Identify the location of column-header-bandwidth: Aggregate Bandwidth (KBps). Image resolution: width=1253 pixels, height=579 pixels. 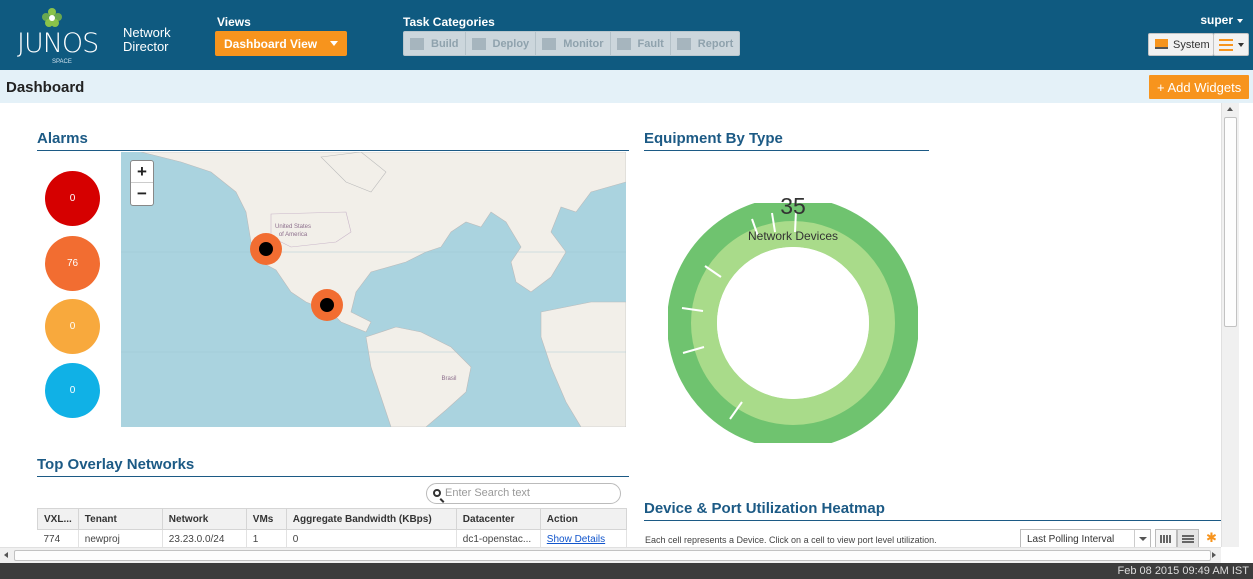
(371, 519).